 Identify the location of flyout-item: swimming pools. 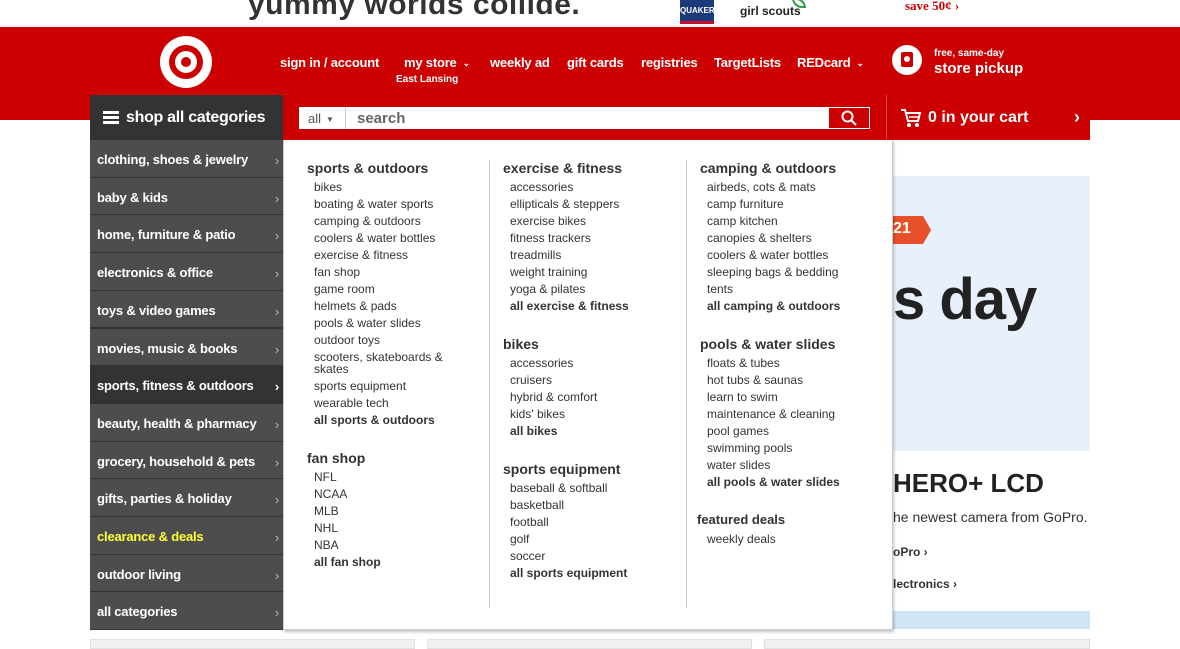
(749, 448).